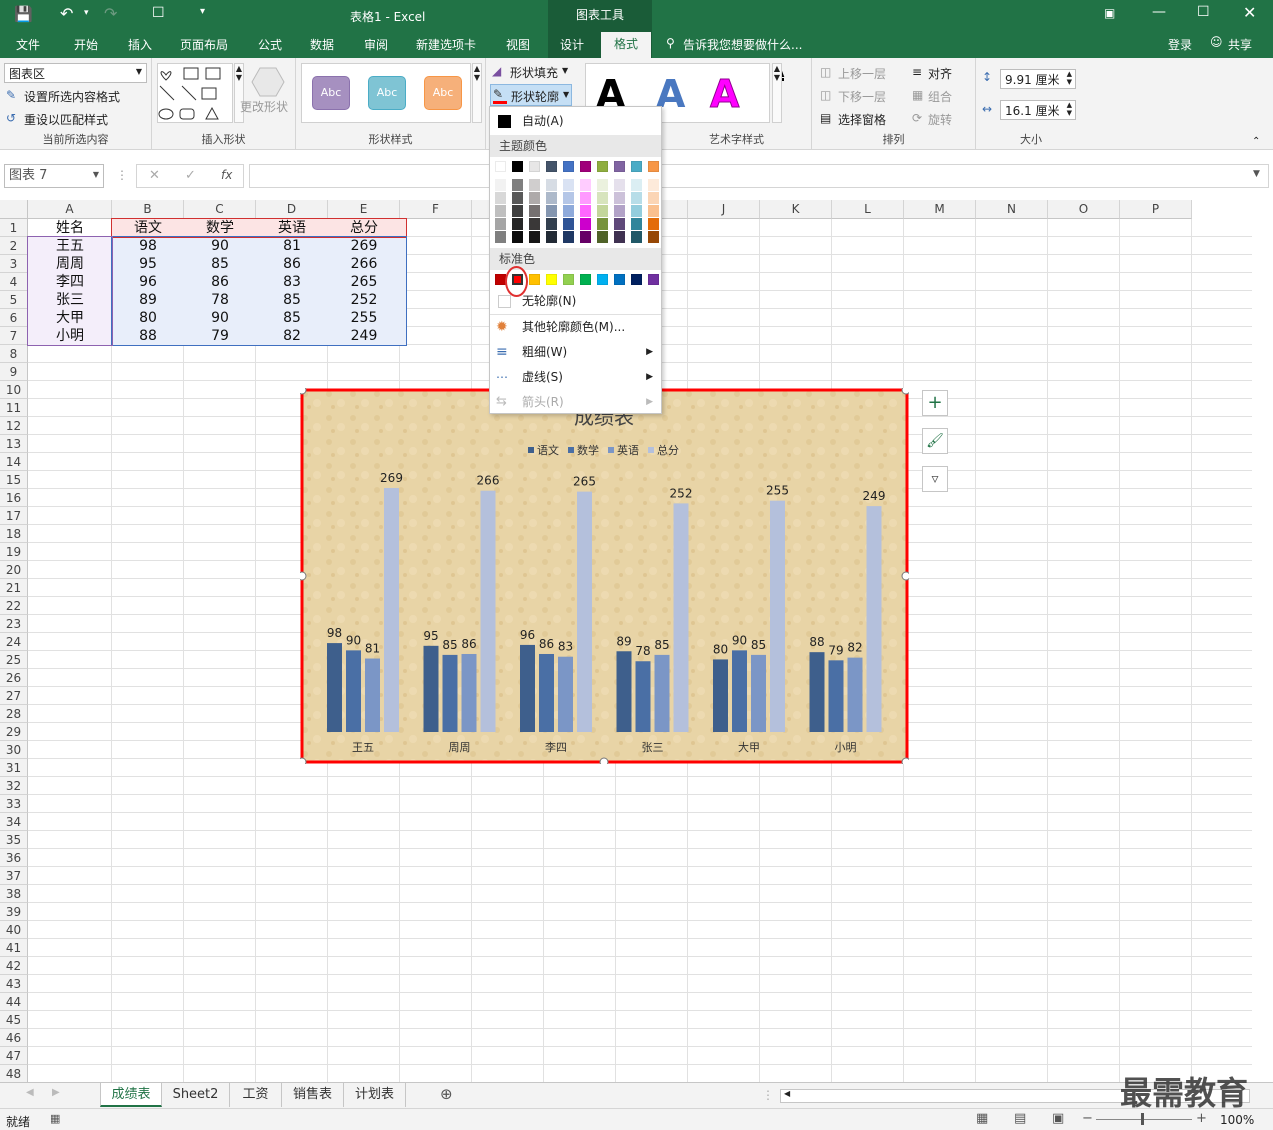  Describe the element at coordinates (14, 372) in the screenshot. I see `row-header: 9` at that location.